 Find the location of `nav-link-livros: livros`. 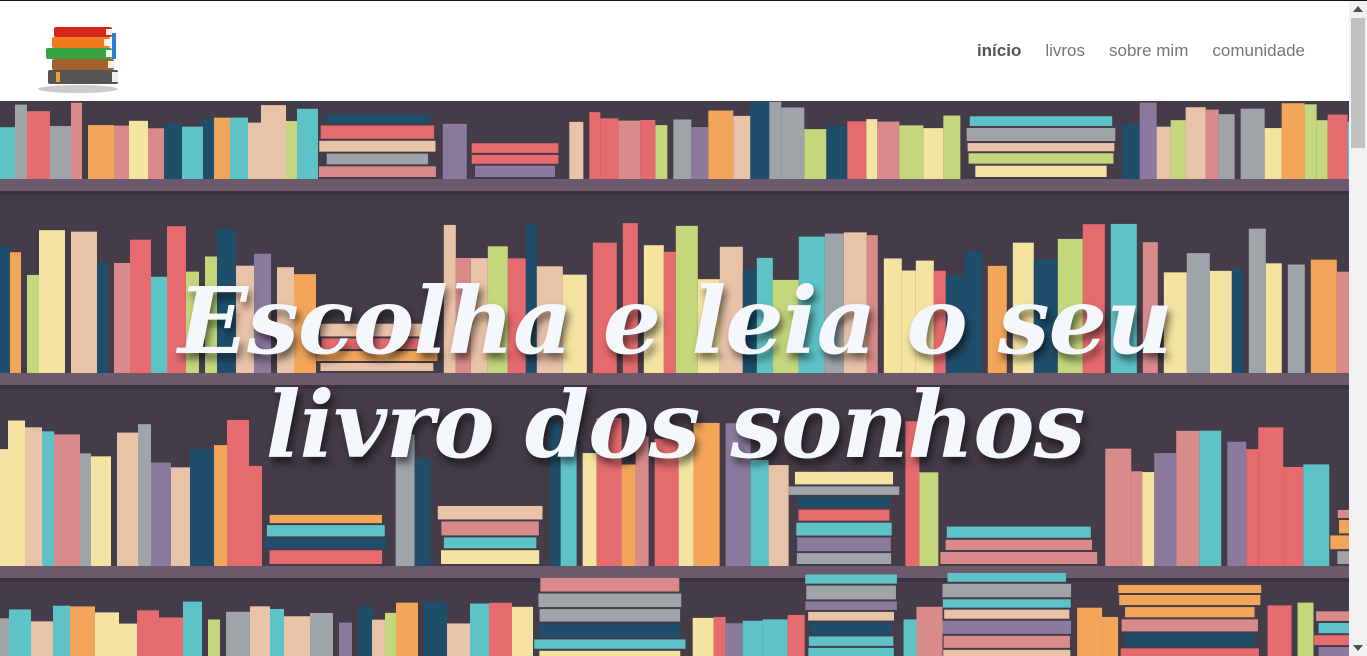

nav-link-livros: livros is located at coordinates (1065, 51).